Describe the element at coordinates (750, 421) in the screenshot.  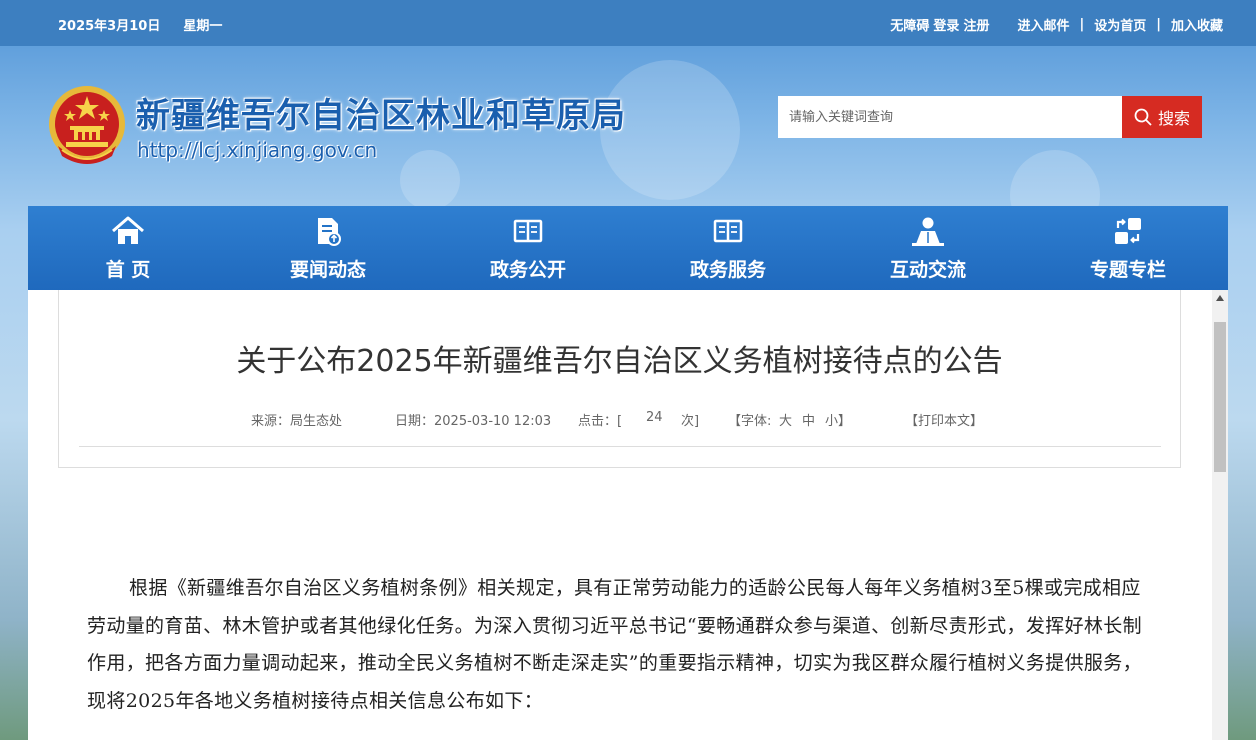
I see `font-size-prefix: 【字体:` at that location.